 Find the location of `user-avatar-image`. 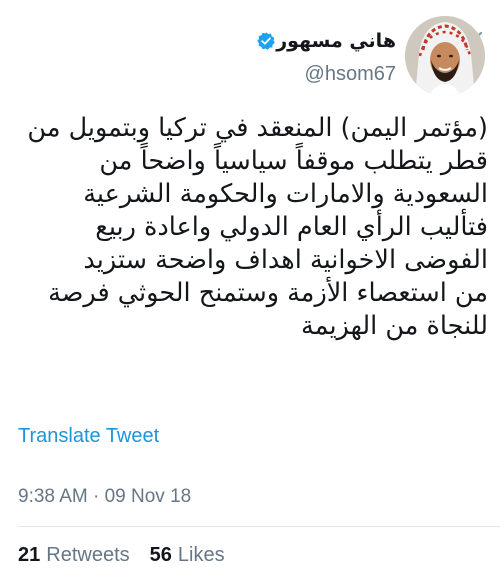

user-avatar-image is located at coordinates (445, 56).